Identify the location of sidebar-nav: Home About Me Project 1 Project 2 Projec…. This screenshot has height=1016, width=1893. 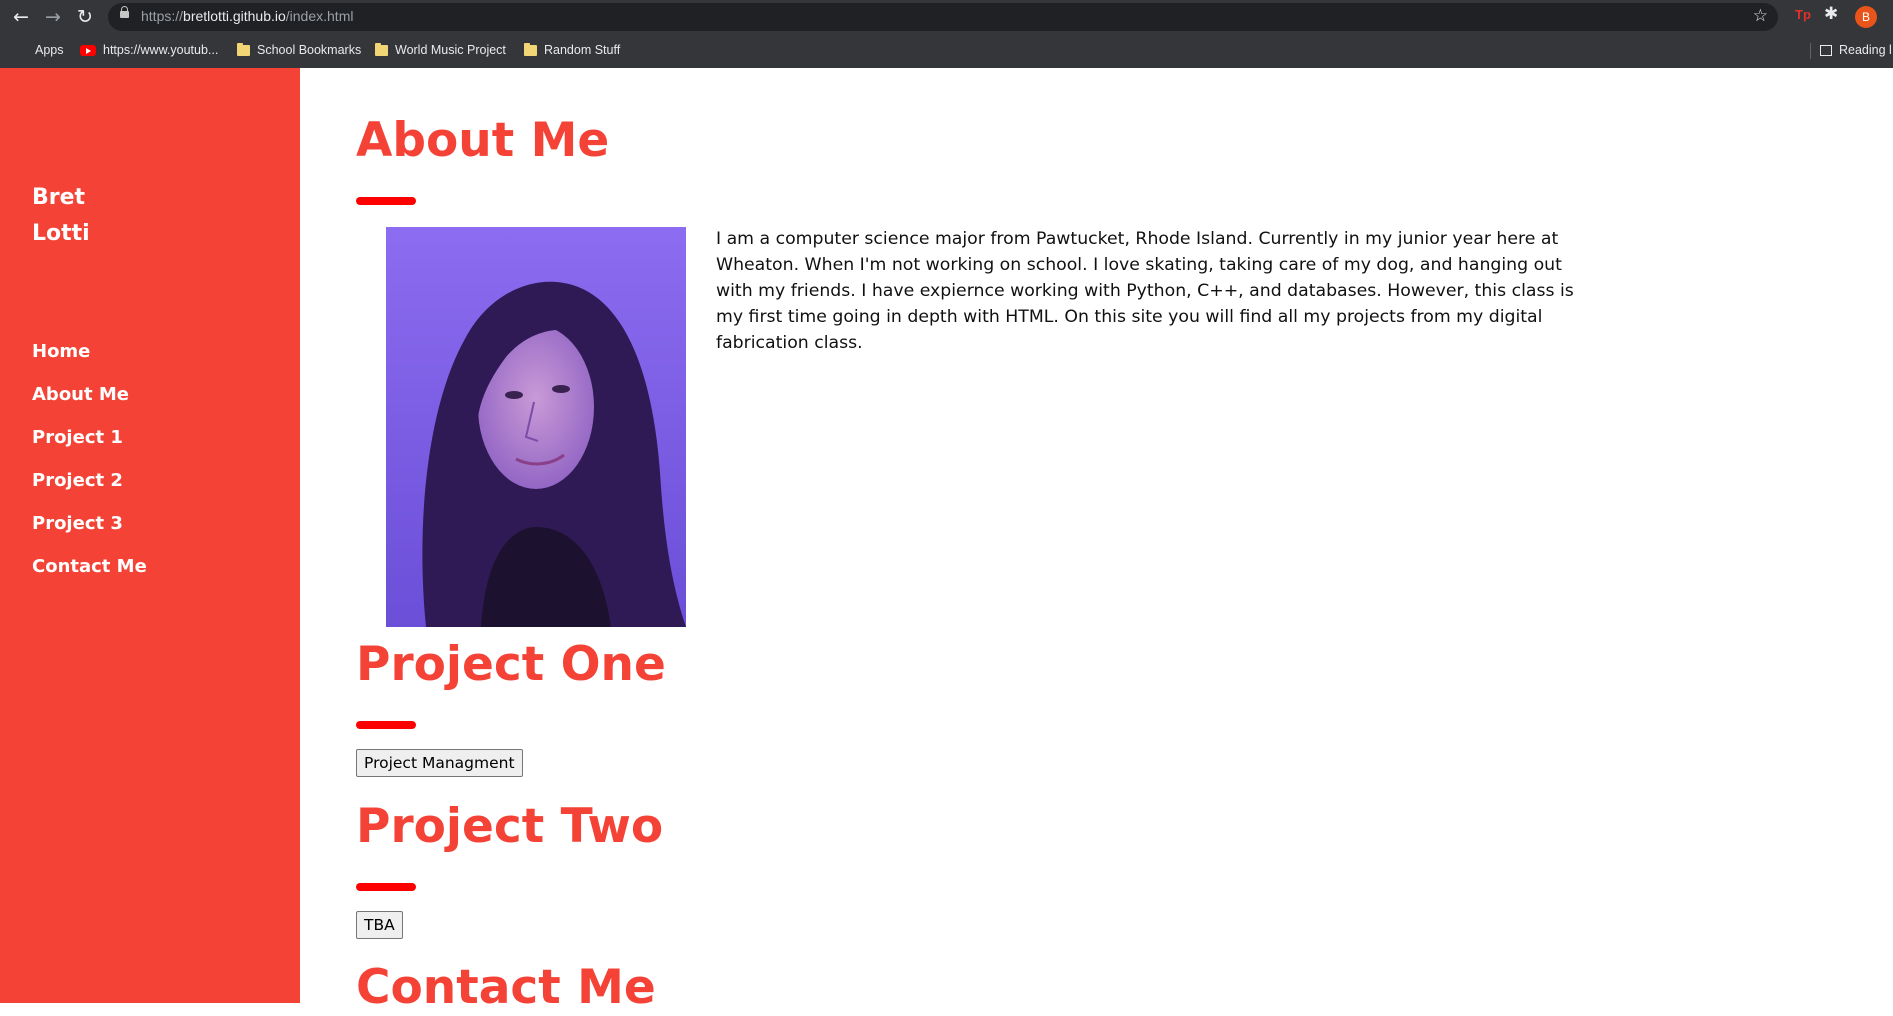
(89, 459).